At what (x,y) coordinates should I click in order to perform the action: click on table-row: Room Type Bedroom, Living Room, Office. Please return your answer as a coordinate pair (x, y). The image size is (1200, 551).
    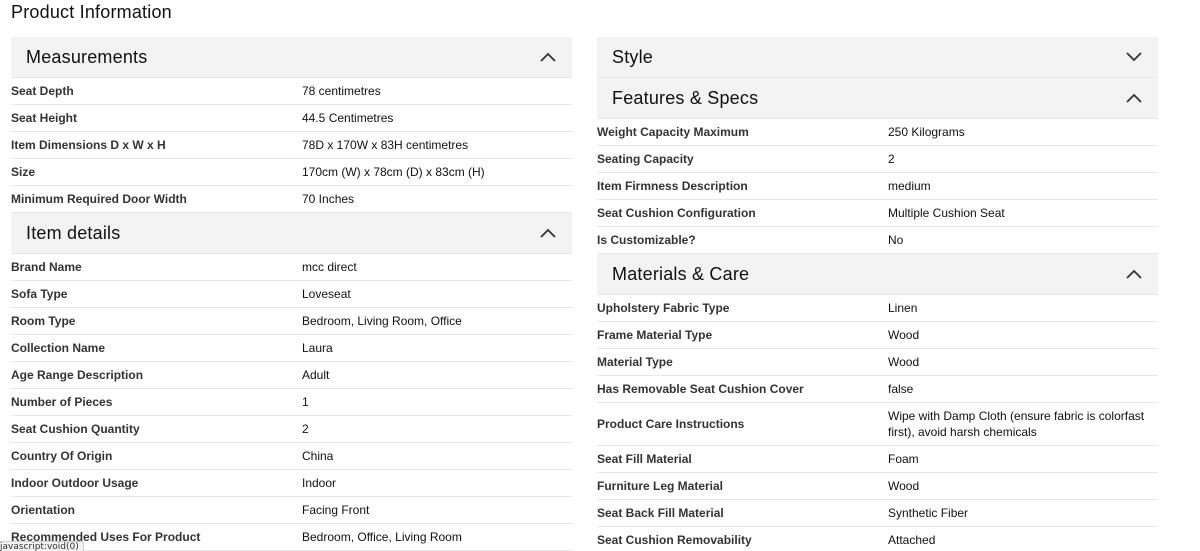
    Looking at the image, I should click on (291, 321).